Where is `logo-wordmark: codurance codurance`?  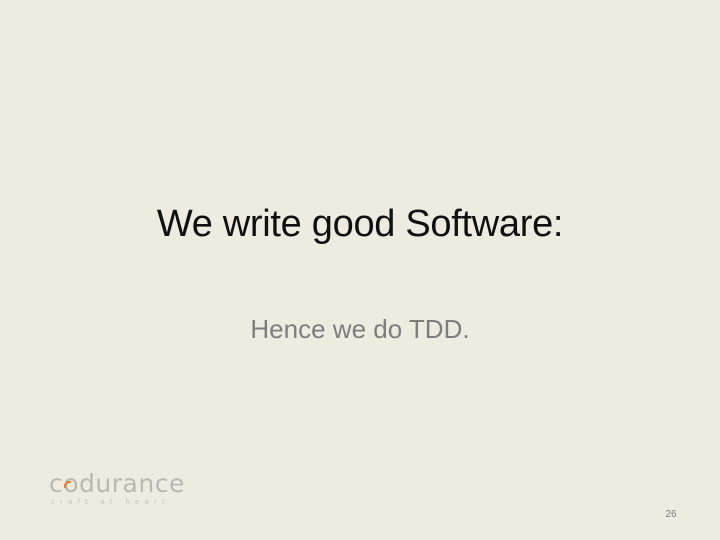 logo-wordmark: codurance codurance is located at coordinates (117, 483).